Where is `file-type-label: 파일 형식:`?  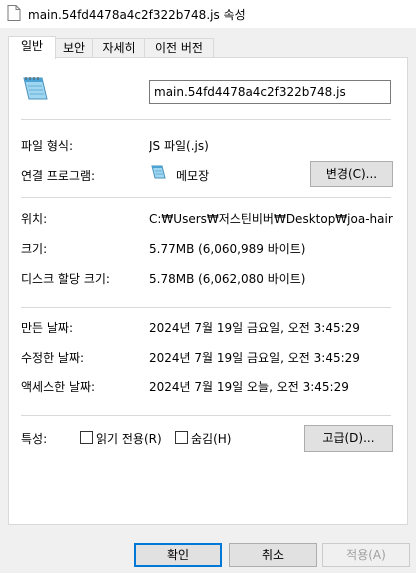 file-type-label: 파일 형식: is located at coordinates (47, 146).